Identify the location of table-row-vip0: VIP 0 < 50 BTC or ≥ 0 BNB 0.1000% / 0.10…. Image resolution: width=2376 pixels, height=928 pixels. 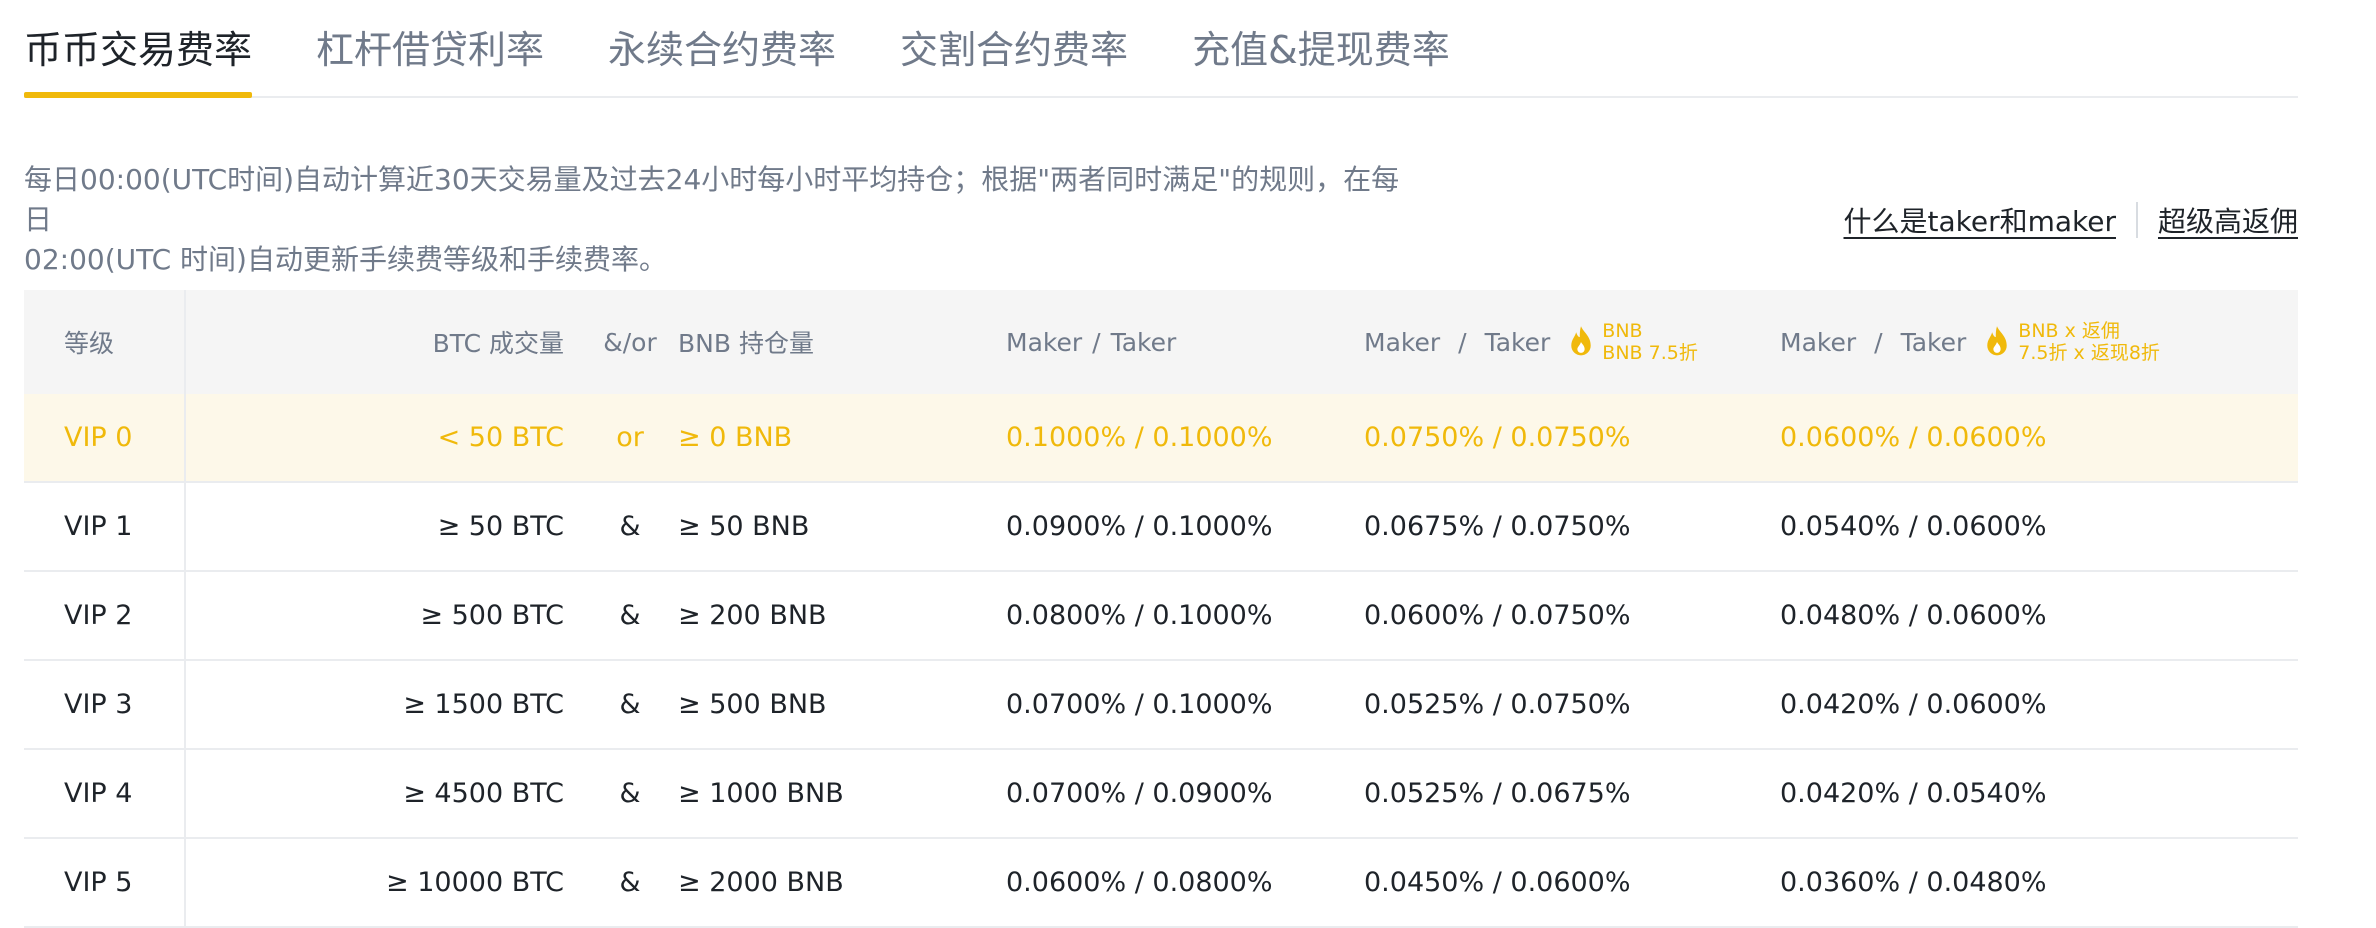
(1161, 438).